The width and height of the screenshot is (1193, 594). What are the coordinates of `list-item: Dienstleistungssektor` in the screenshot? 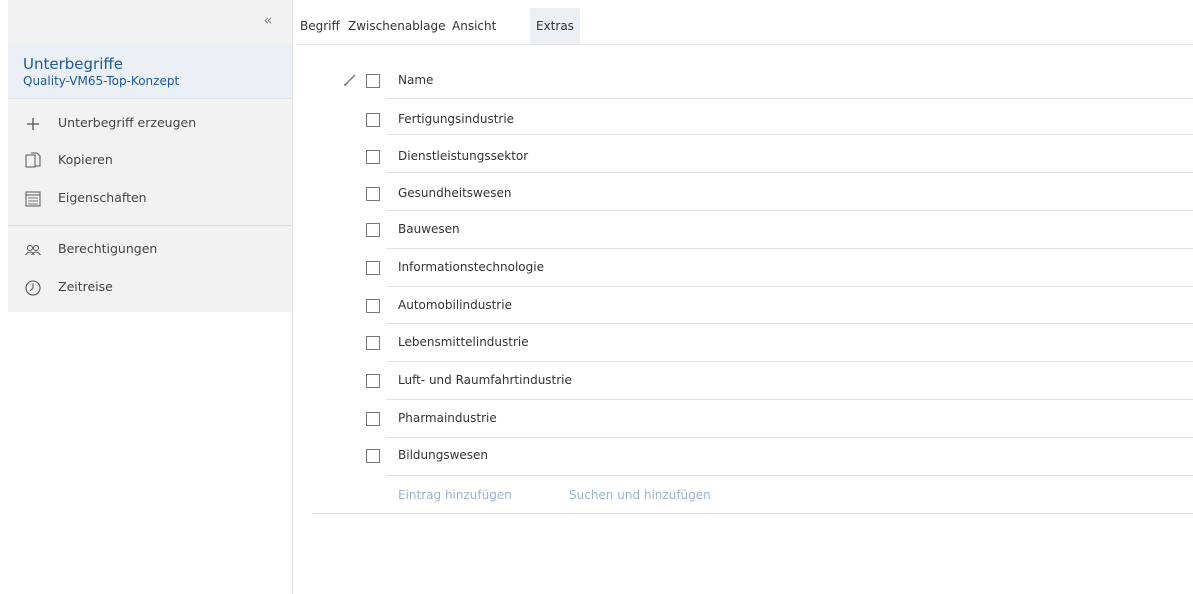 It's located at (463, 156).